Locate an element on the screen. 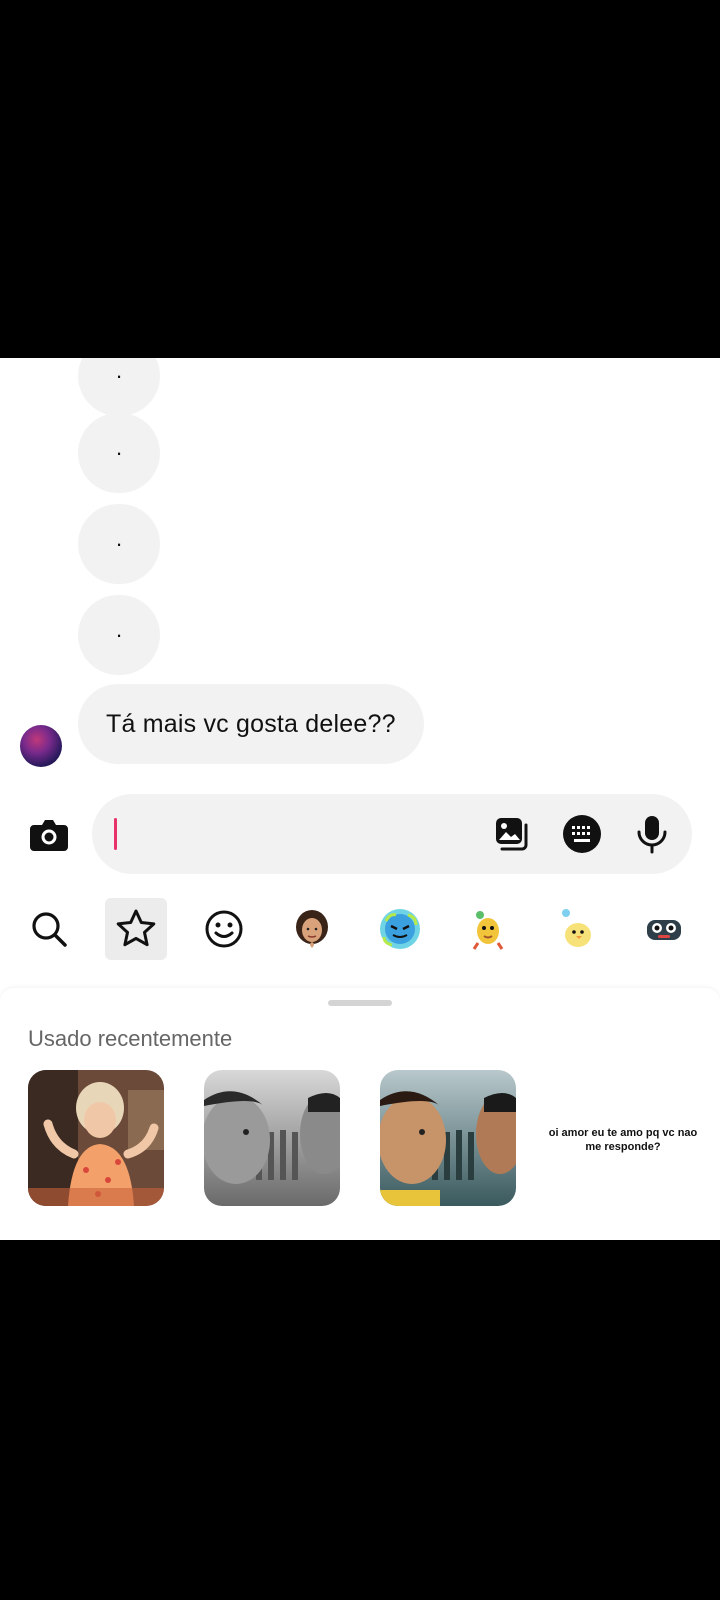 This screenshot has width=720, height=1600. face-off-meme-color-sticker-image is located at coordinates (448, 1138).